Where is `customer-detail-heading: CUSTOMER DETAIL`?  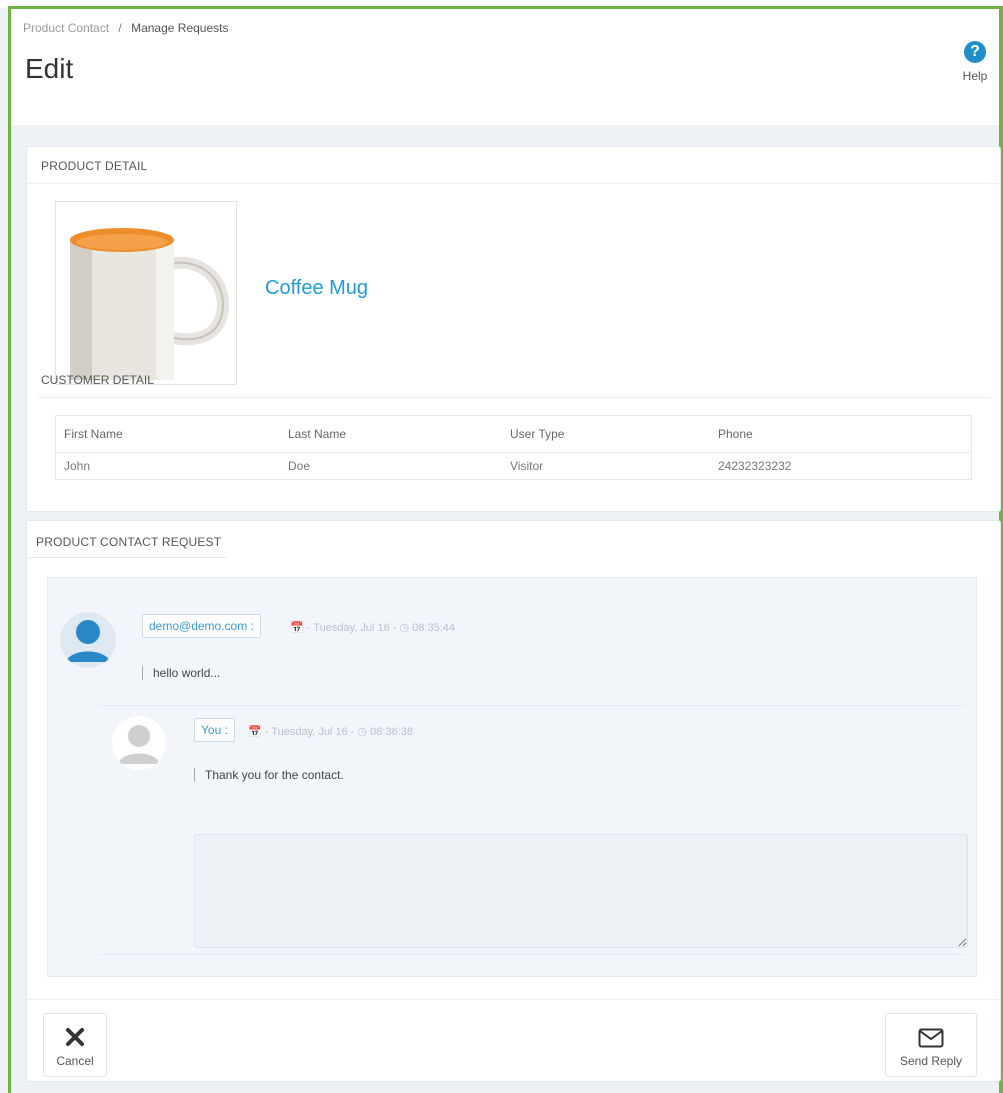
customer-detail-heading: CUSTOMER DETAIL is located at coordinates (97, 380).